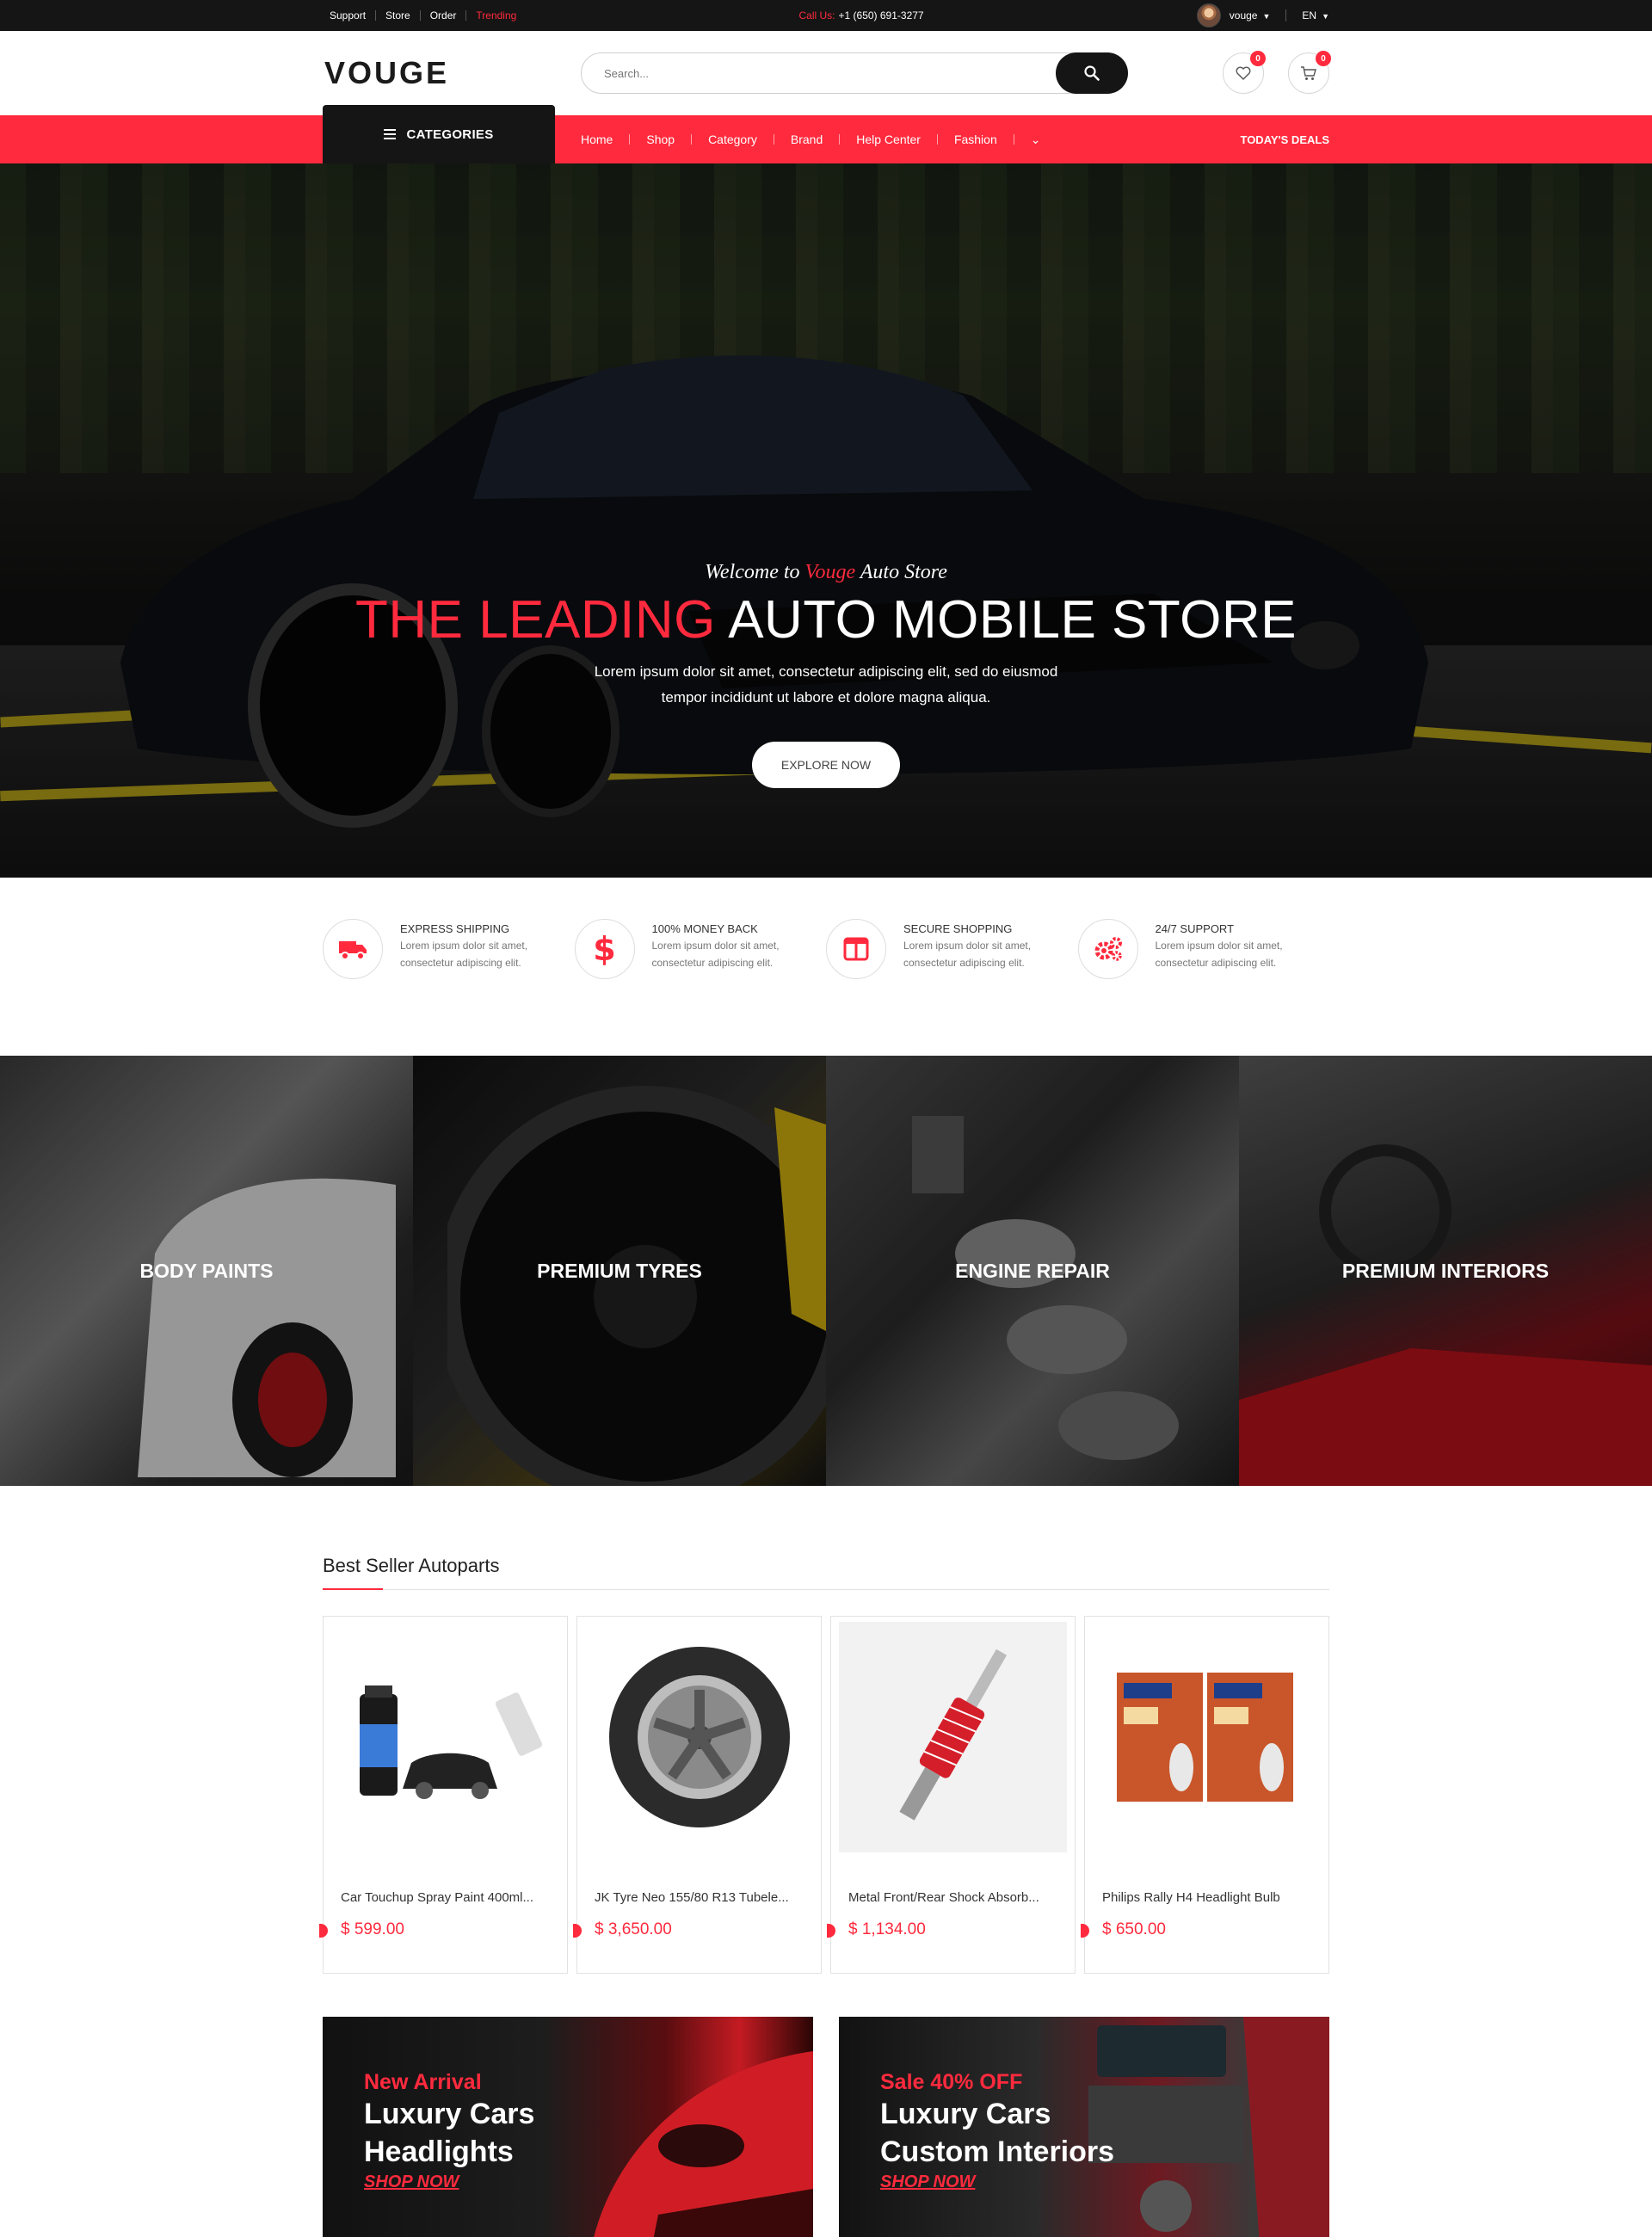 The width and height of the screenshot is (1652, 2237). Describe the element at coordinates (704, 928) in the screenshot. I see `feature-title: 100% MONEY BACK` at that location.